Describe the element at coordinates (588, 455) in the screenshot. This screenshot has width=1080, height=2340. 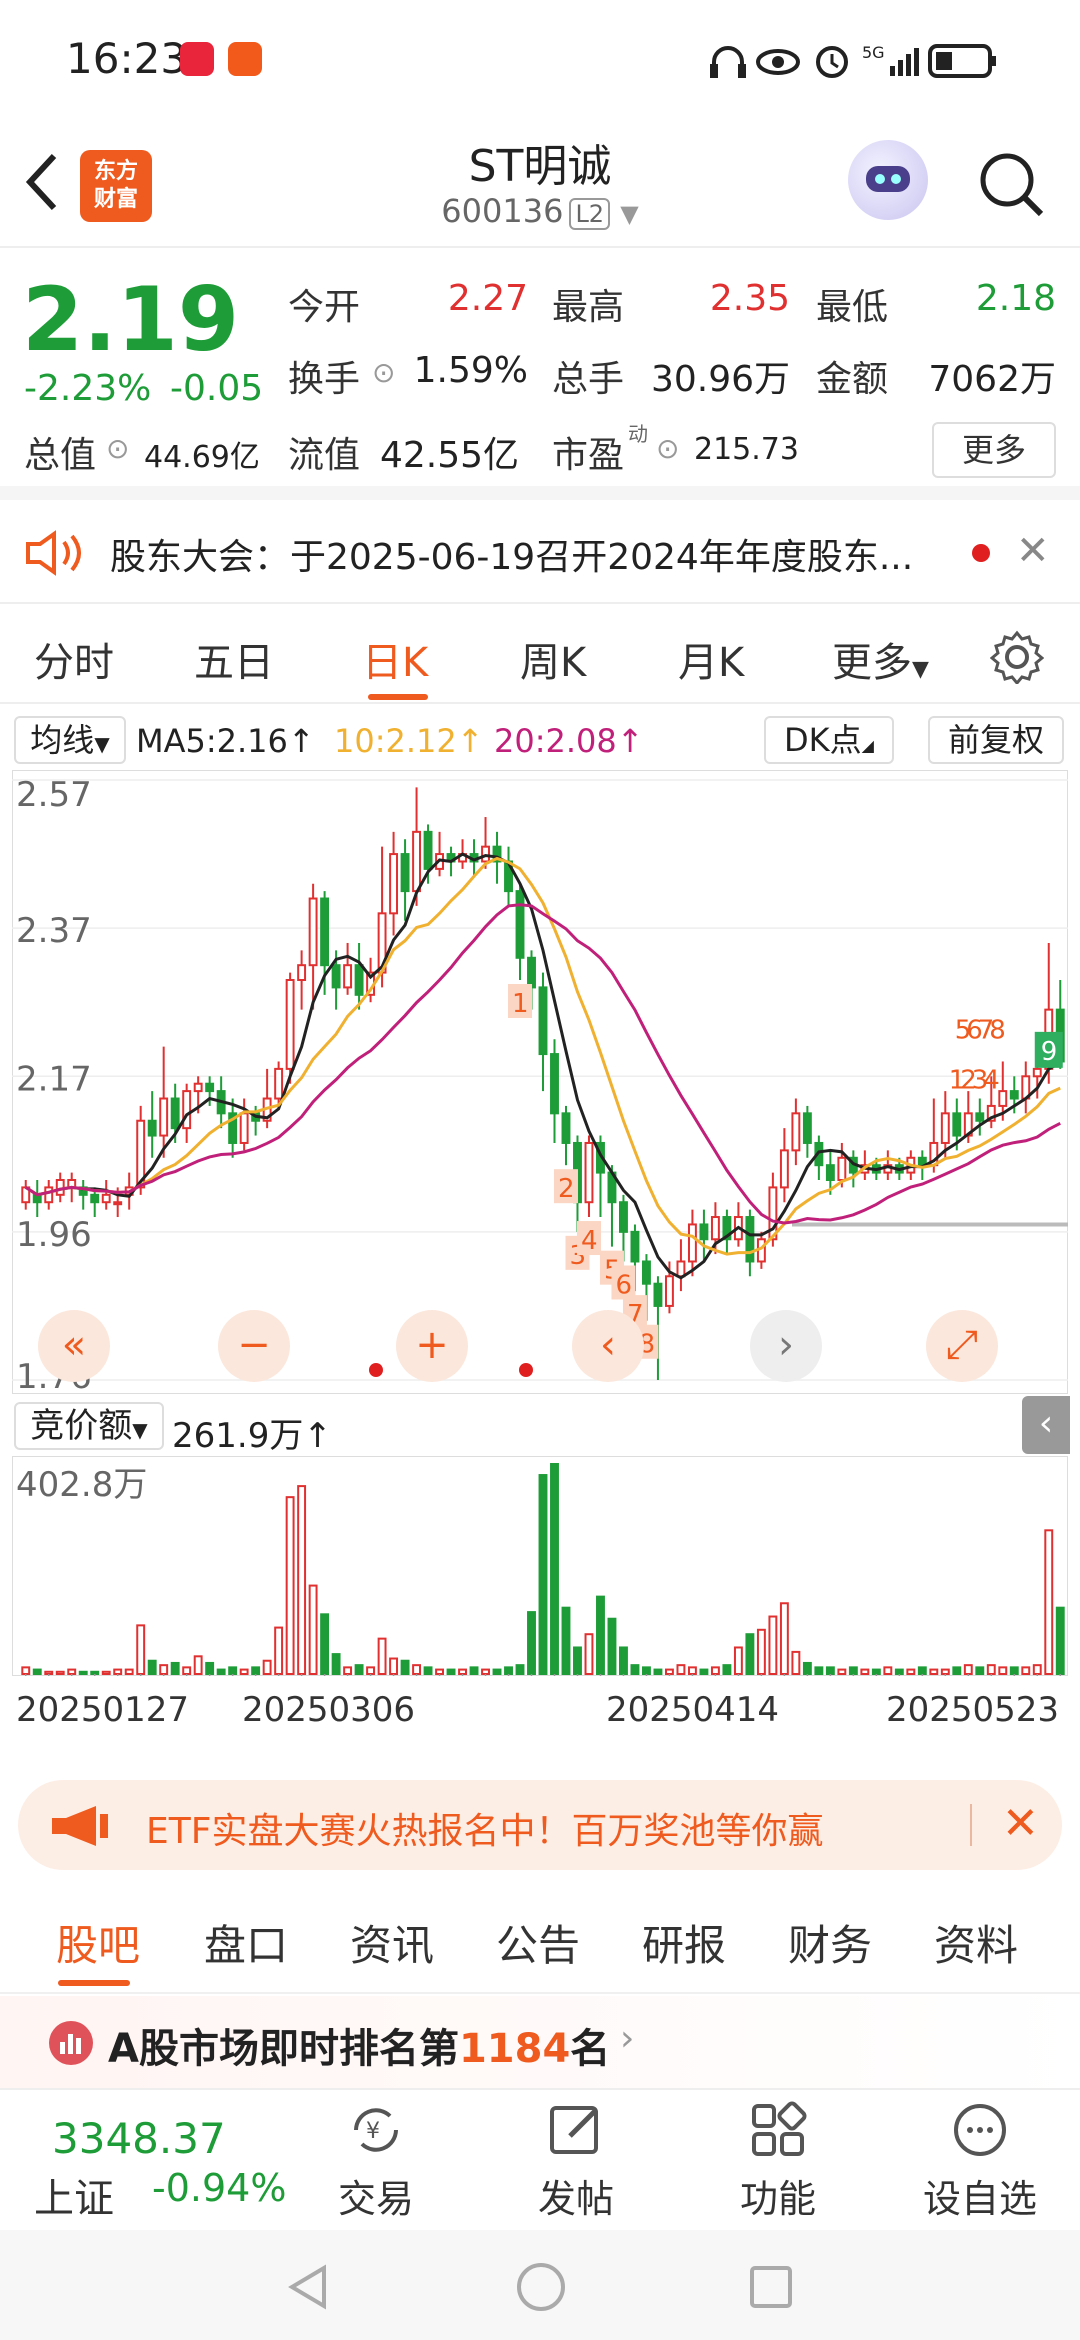
I see `pe-label: 市盈` at that location.